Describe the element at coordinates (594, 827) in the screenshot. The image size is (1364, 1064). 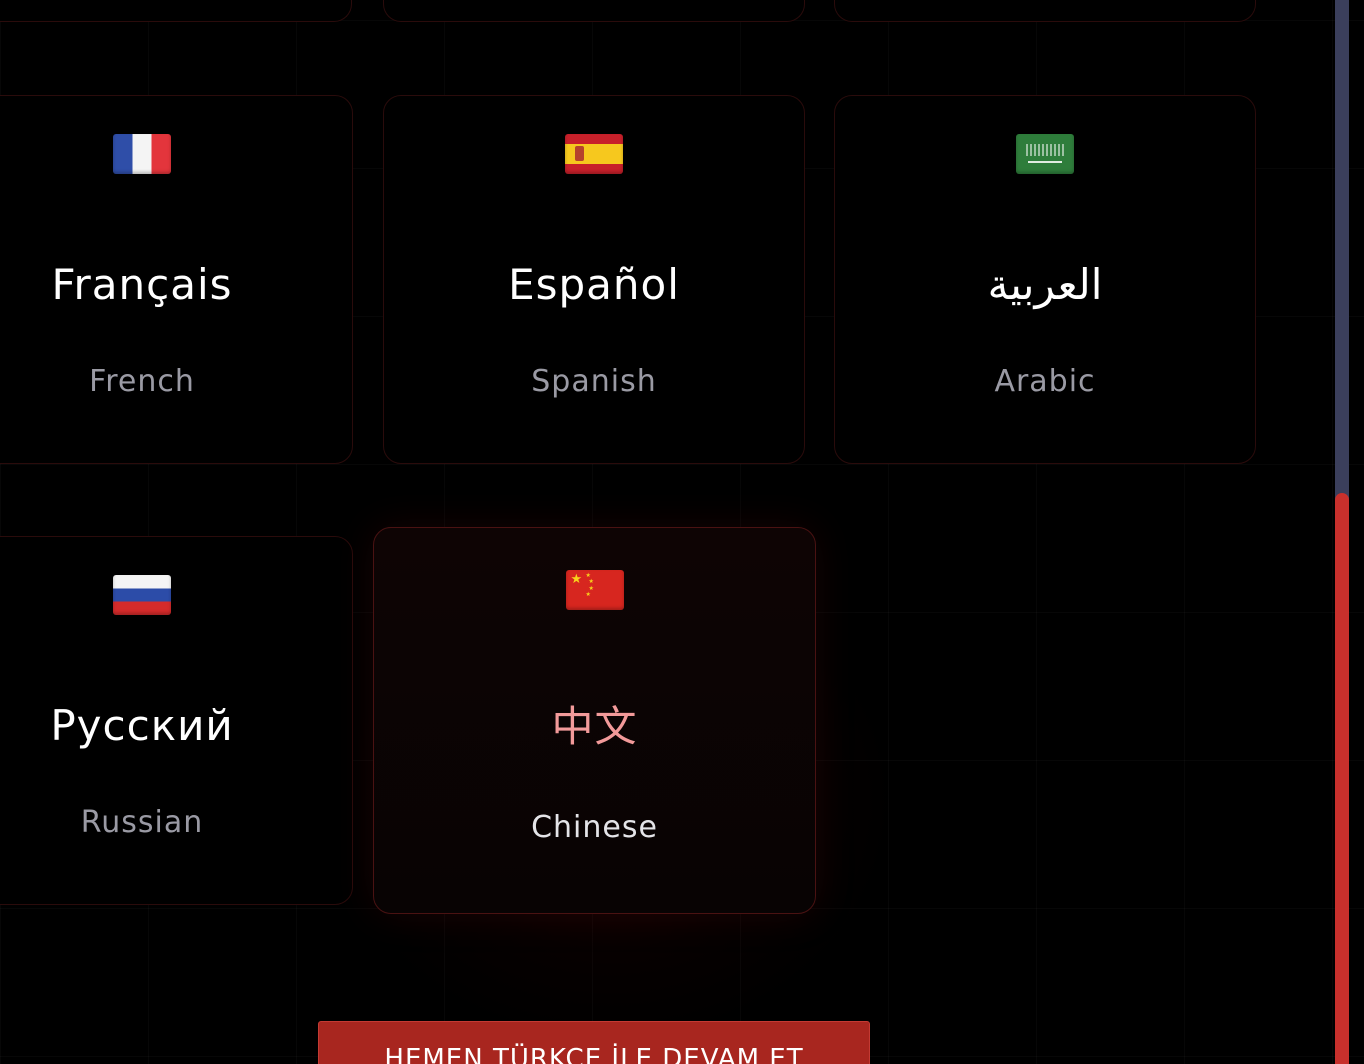
I see `language-english-name: Chinese` at that location.